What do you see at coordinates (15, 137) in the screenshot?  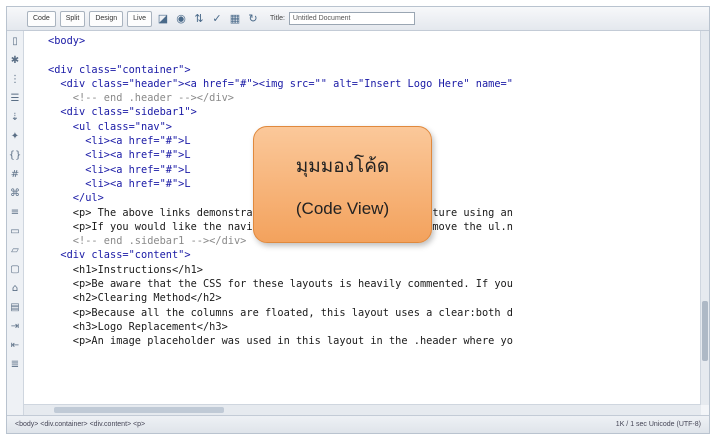 I see `select-parent-tag-icon: ✦` at bounding box center [15, 137].